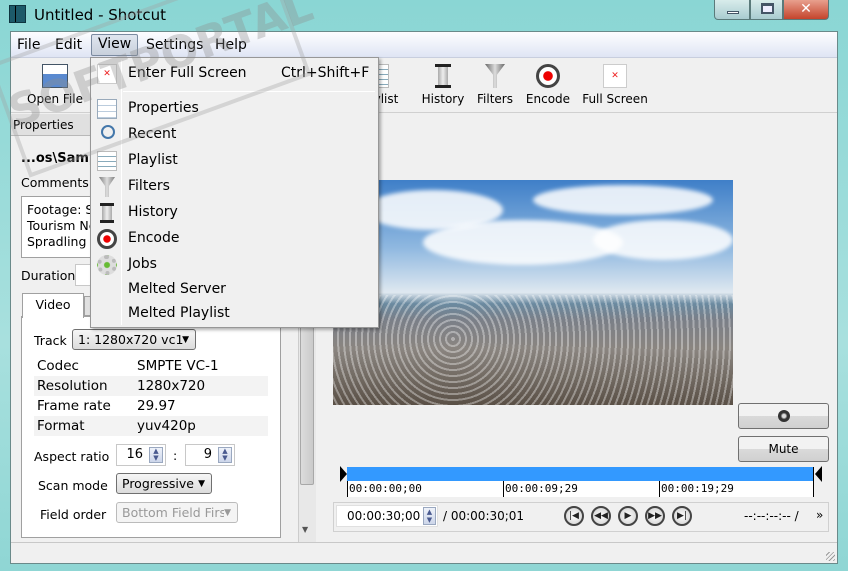  I want to click on aspect-ratio-label: Aspect ratio, so click(72, 456).